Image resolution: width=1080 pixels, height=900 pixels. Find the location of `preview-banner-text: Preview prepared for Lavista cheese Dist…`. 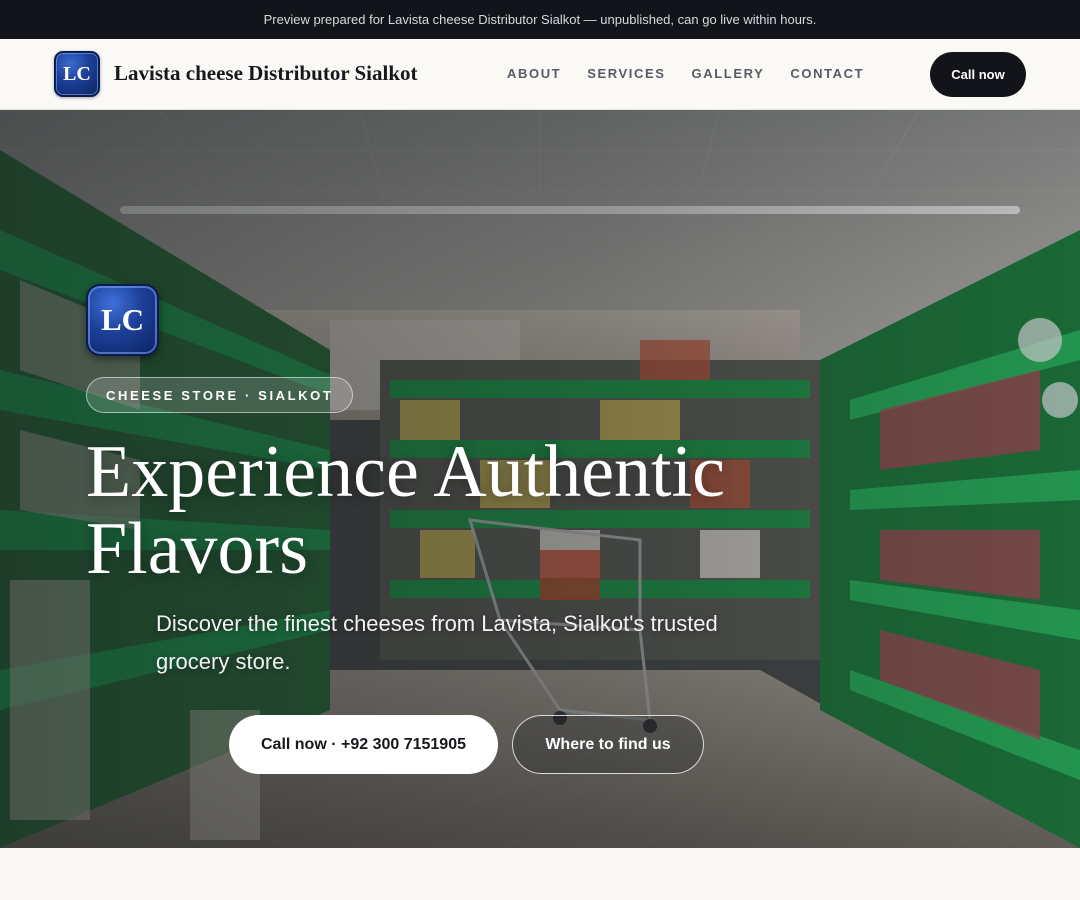

preview-banner-text: Preview prepared for Lavista cheese Dist… is located at coordinates (540, 19).